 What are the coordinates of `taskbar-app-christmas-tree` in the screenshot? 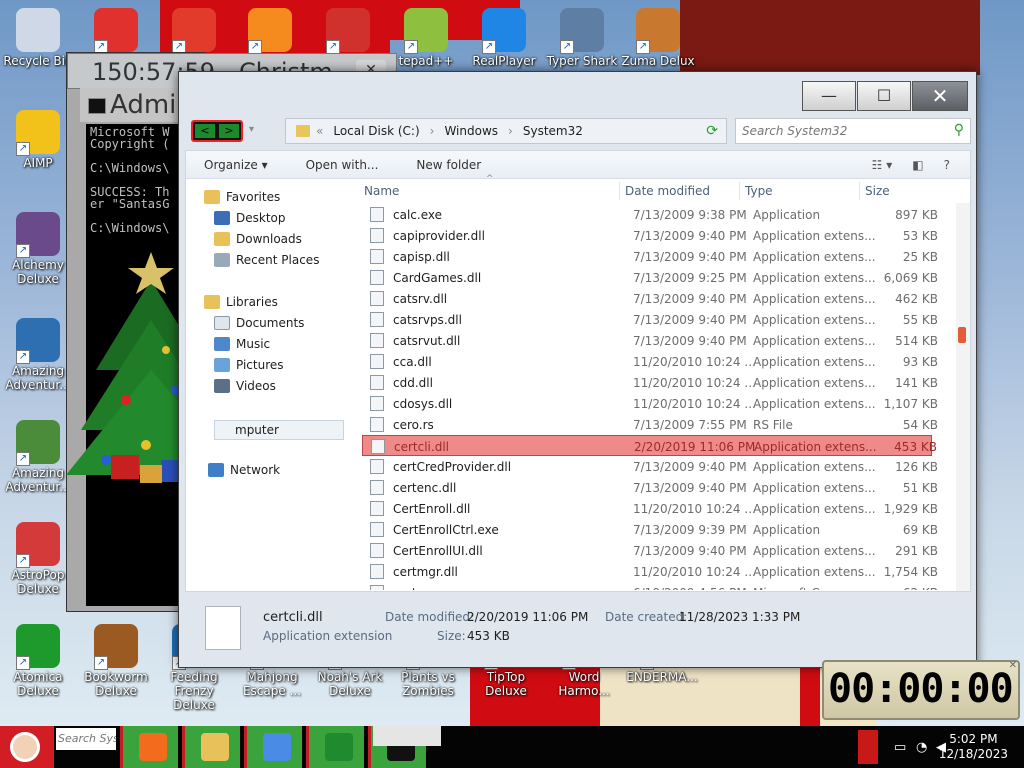 It's located at (335, 747).